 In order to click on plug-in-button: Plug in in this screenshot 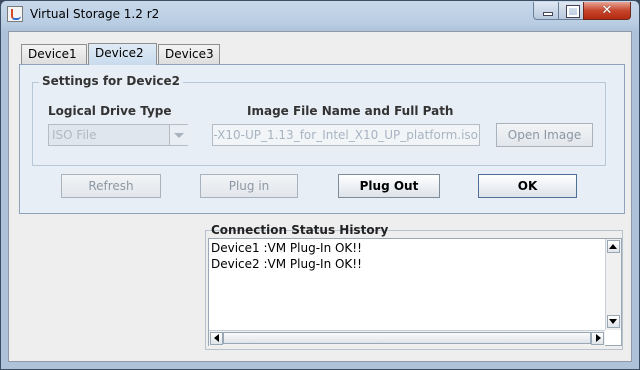, I will do `click(249, 186)`.